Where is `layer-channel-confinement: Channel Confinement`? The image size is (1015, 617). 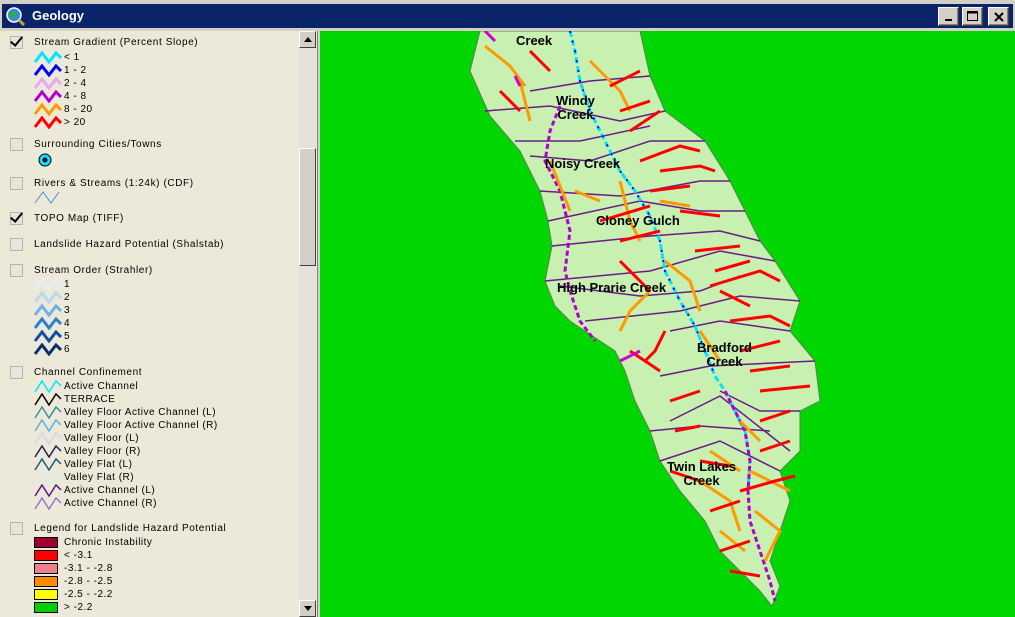
layer-channel-confinement: Channel Confinement is located at coordinates (76, 372).